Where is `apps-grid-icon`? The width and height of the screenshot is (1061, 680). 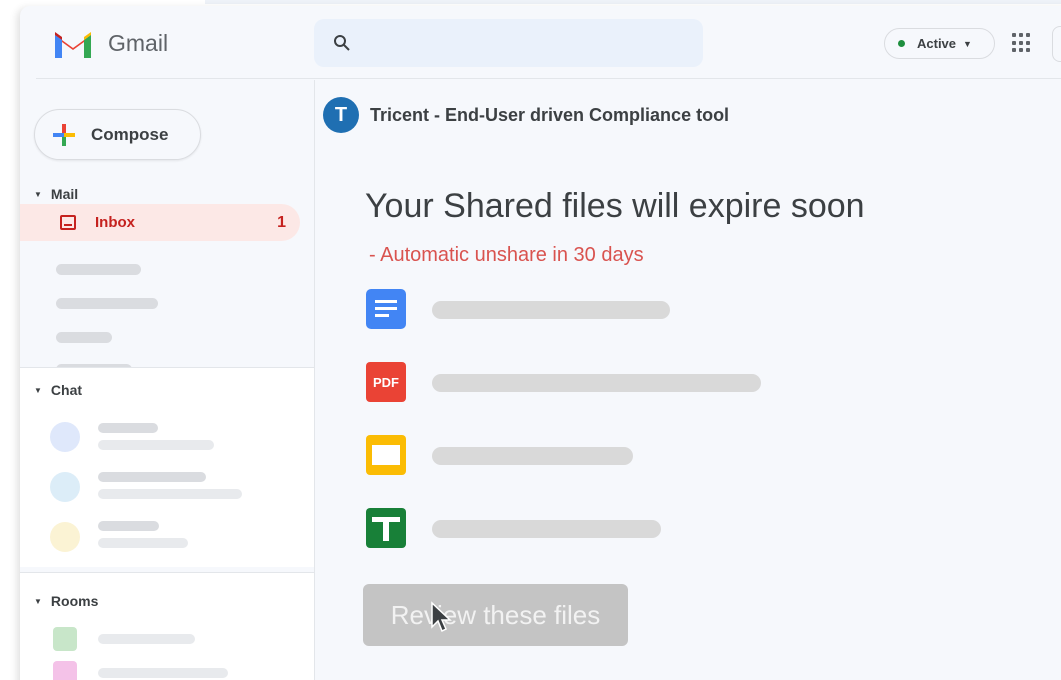
apps-grid-icon is located at coordinates (1022, 43).